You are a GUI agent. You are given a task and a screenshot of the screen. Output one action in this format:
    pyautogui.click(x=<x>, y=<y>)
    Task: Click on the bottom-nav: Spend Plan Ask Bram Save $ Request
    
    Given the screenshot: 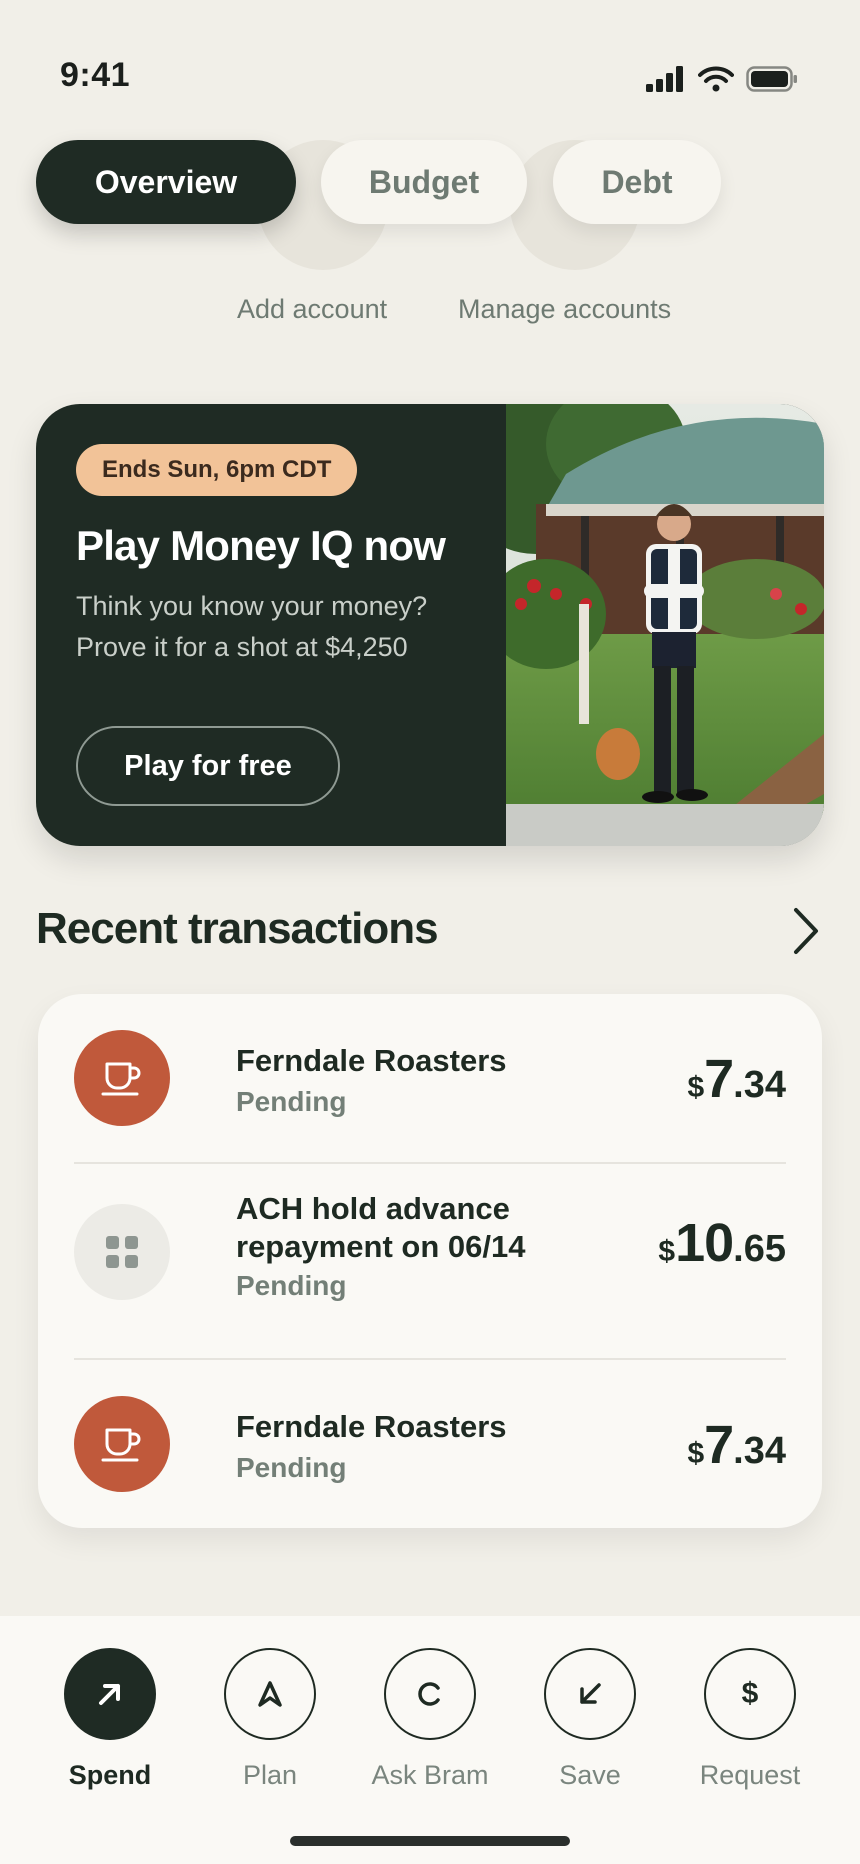 What is the action you would take?
    pyautogui.click(x=430, y=1740)
    